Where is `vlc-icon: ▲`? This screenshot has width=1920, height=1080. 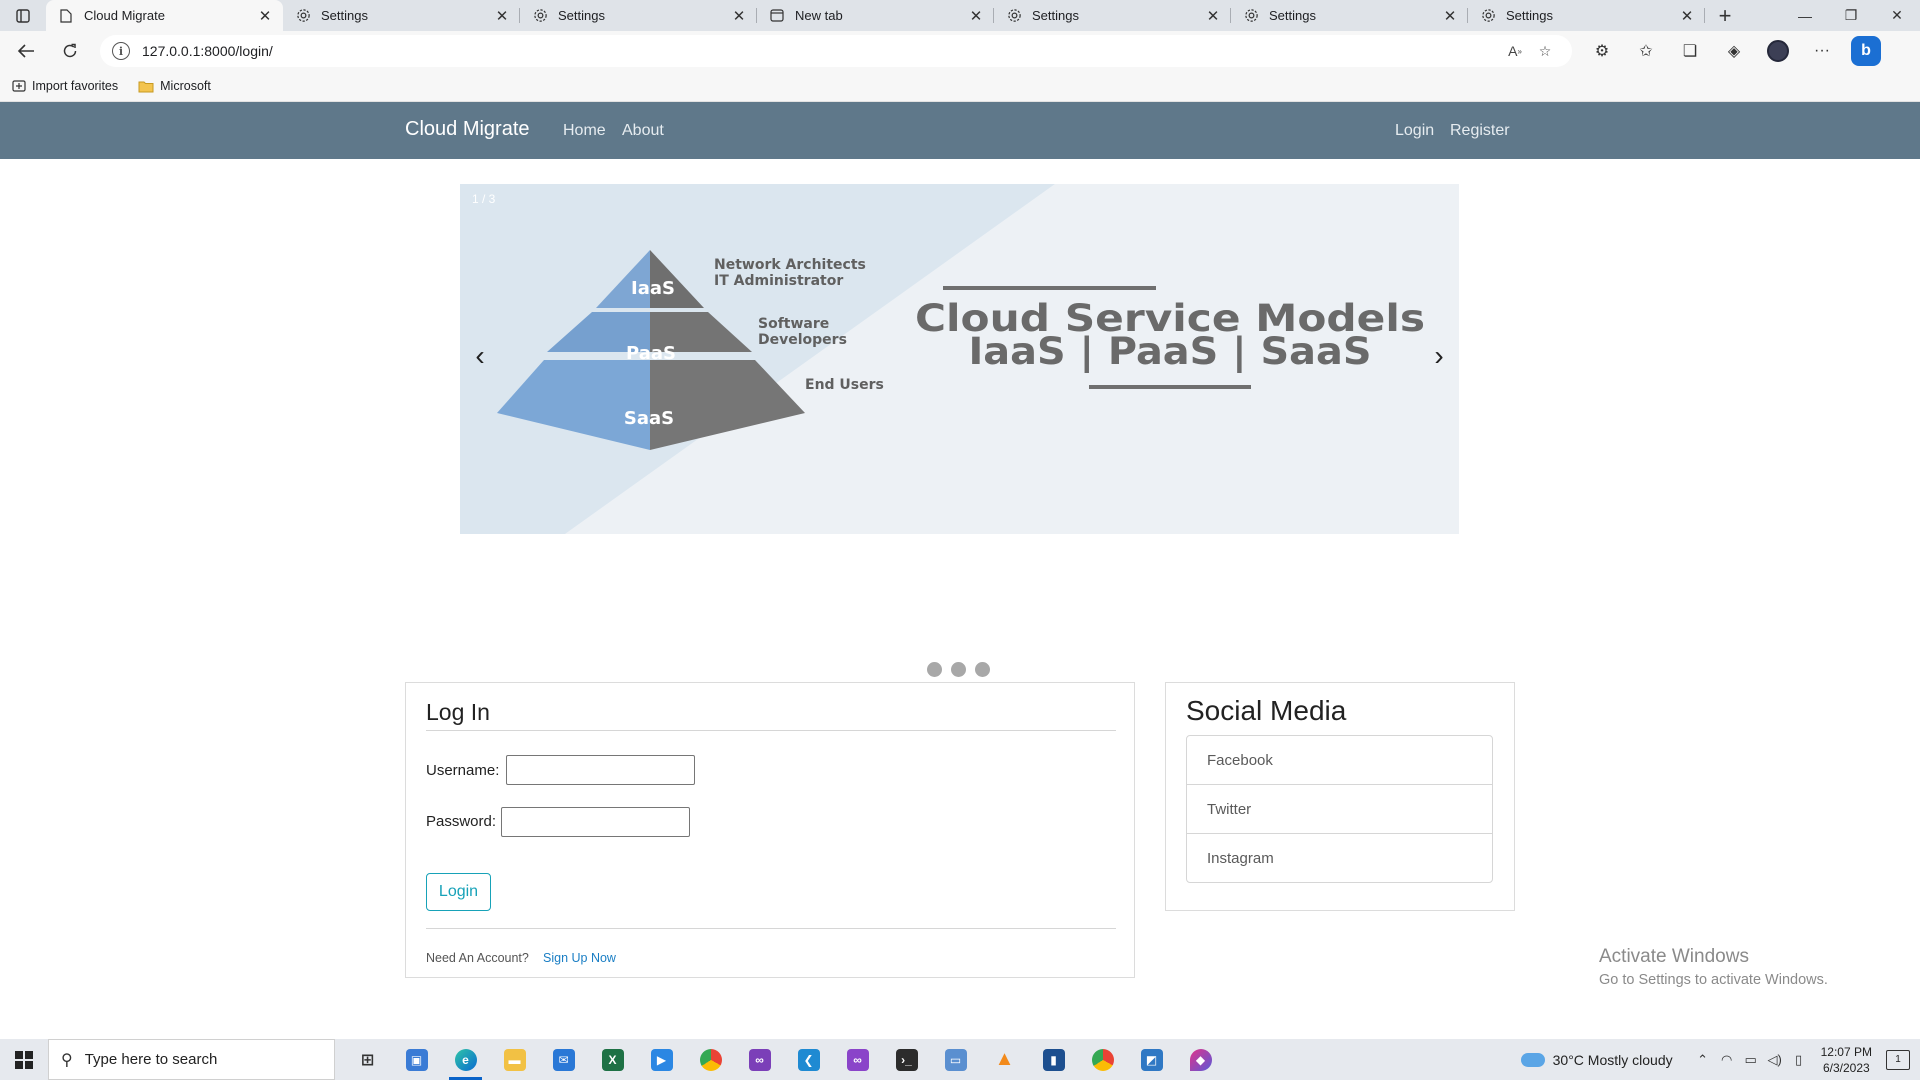 vlc-icon: ▲ is located at coordinates (1004, 1059).